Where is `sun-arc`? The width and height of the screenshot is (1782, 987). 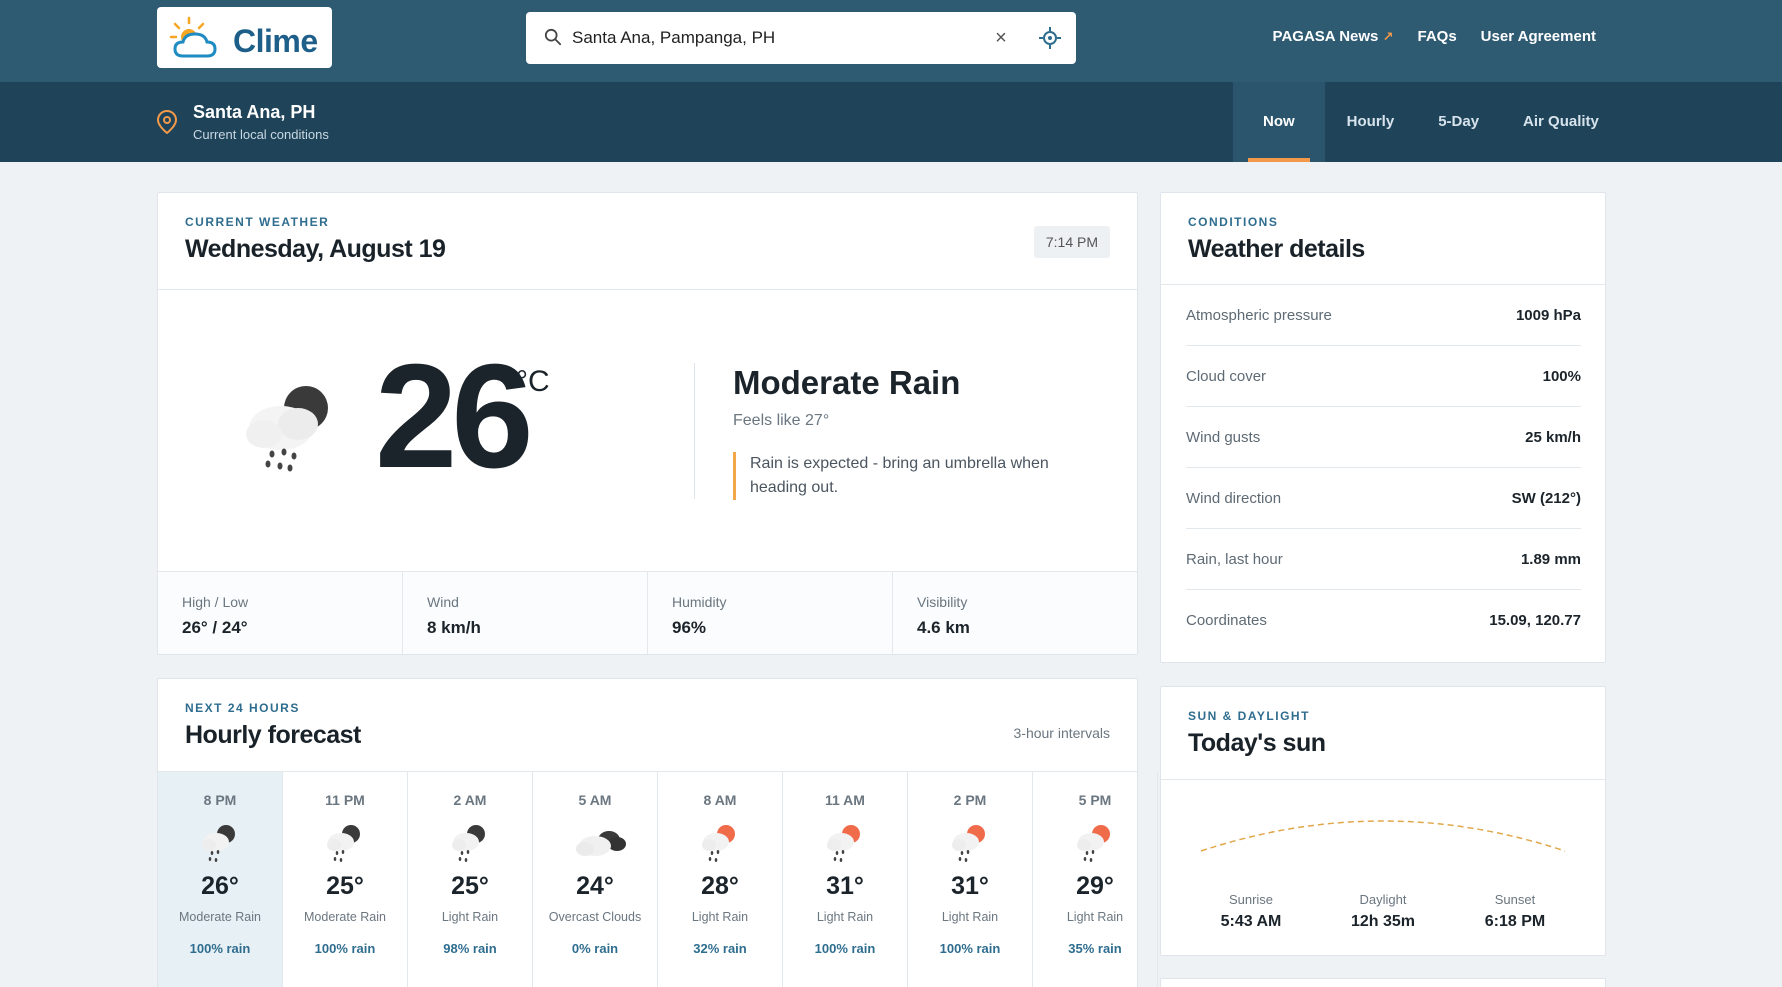 sun-arc is located at coordinates (1383, 836).